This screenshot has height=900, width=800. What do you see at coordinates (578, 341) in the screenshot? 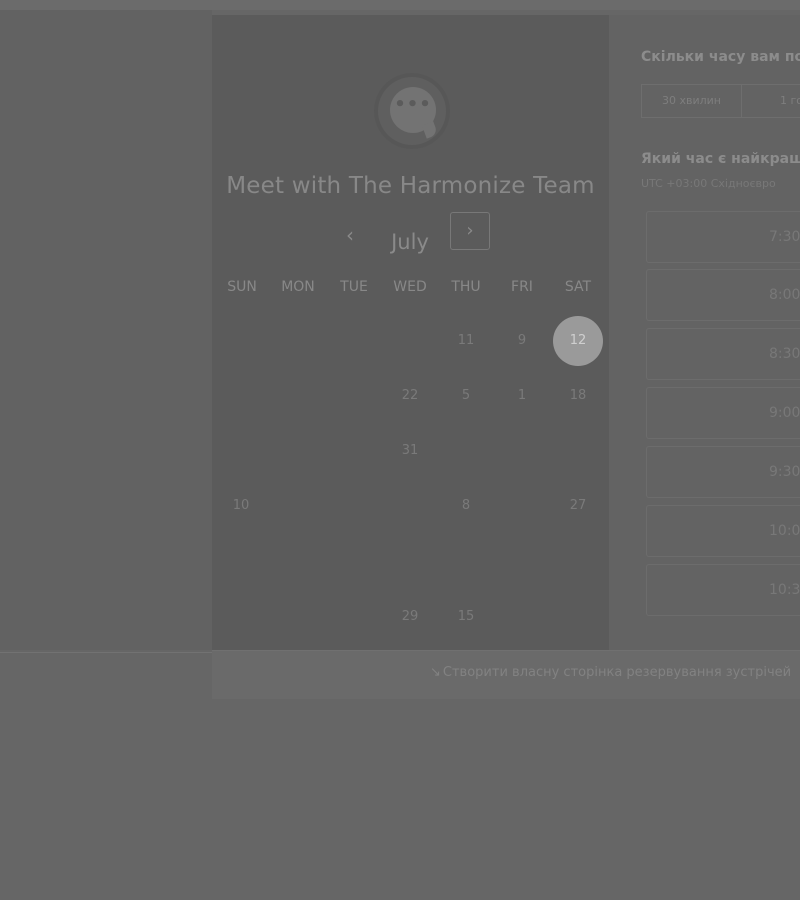
I see `calendar-day-selected: 12` at bounding box center [578, 341].